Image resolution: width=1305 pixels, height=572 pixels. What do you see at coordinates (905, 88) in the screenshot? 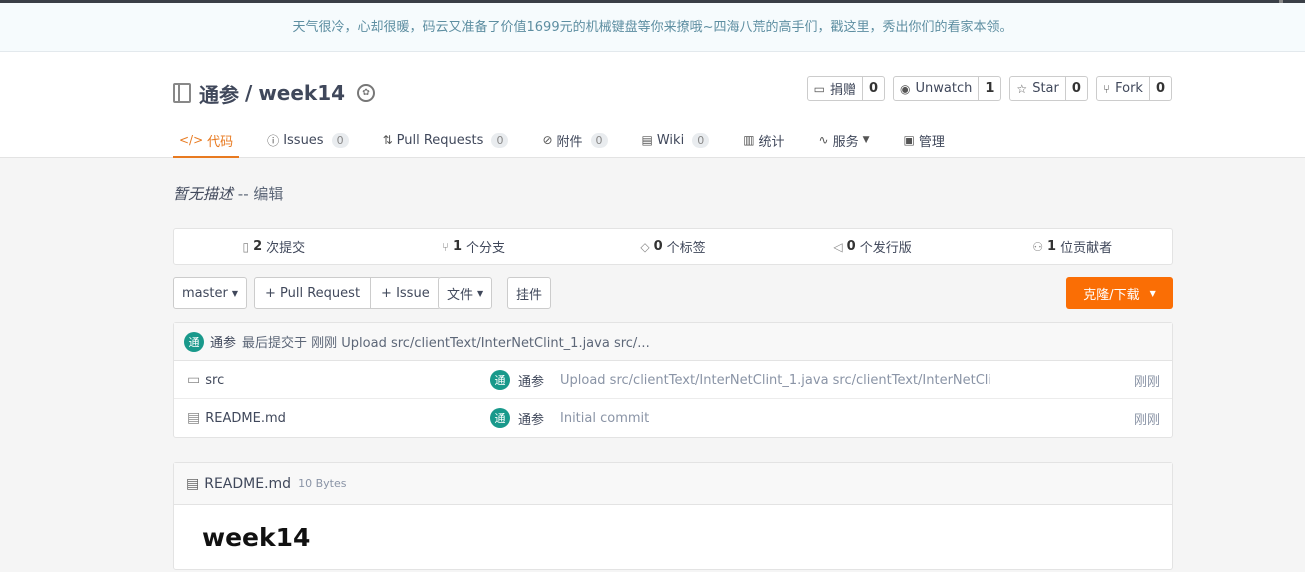
I see `eye-icon: ◉` at bounding box center [905, 88].